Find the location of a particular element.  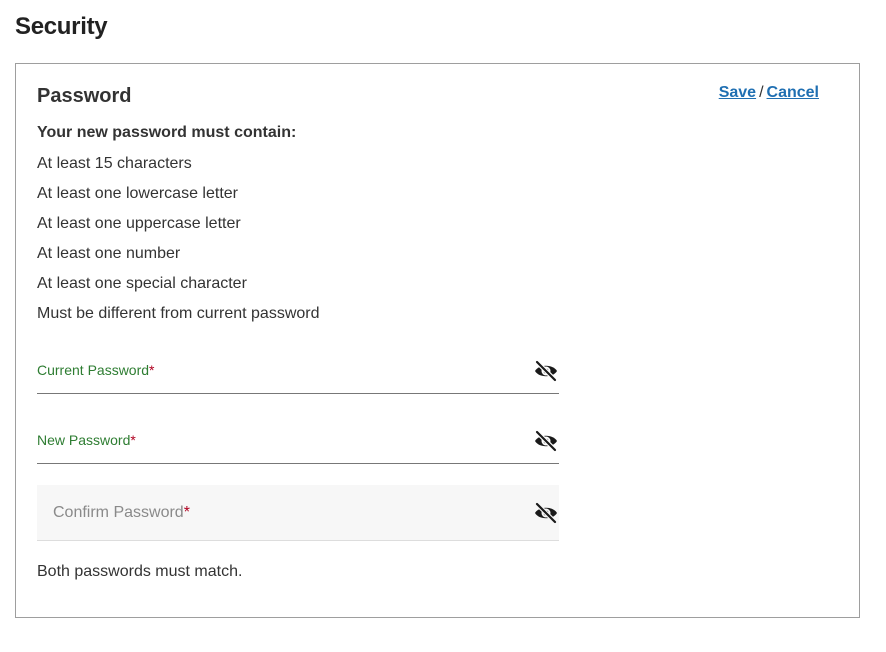

requirements-heading: Your new password must contain: is located at coordinates (167, 132).